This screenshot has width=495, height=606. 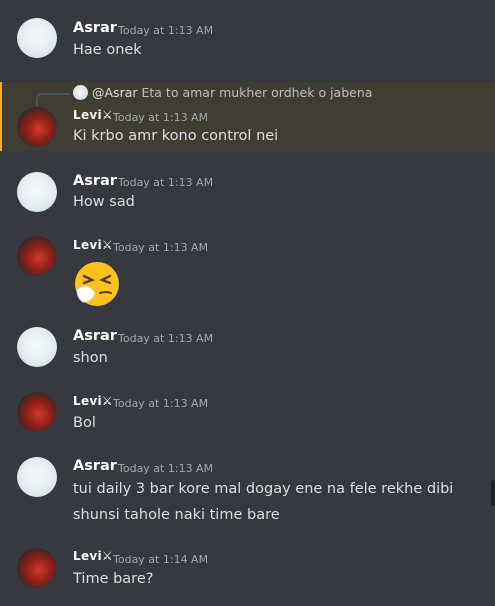 What do you see at coordinates (493, 493) in the screenshot?
I see `scrollbar` at bounding box center [493, 493].